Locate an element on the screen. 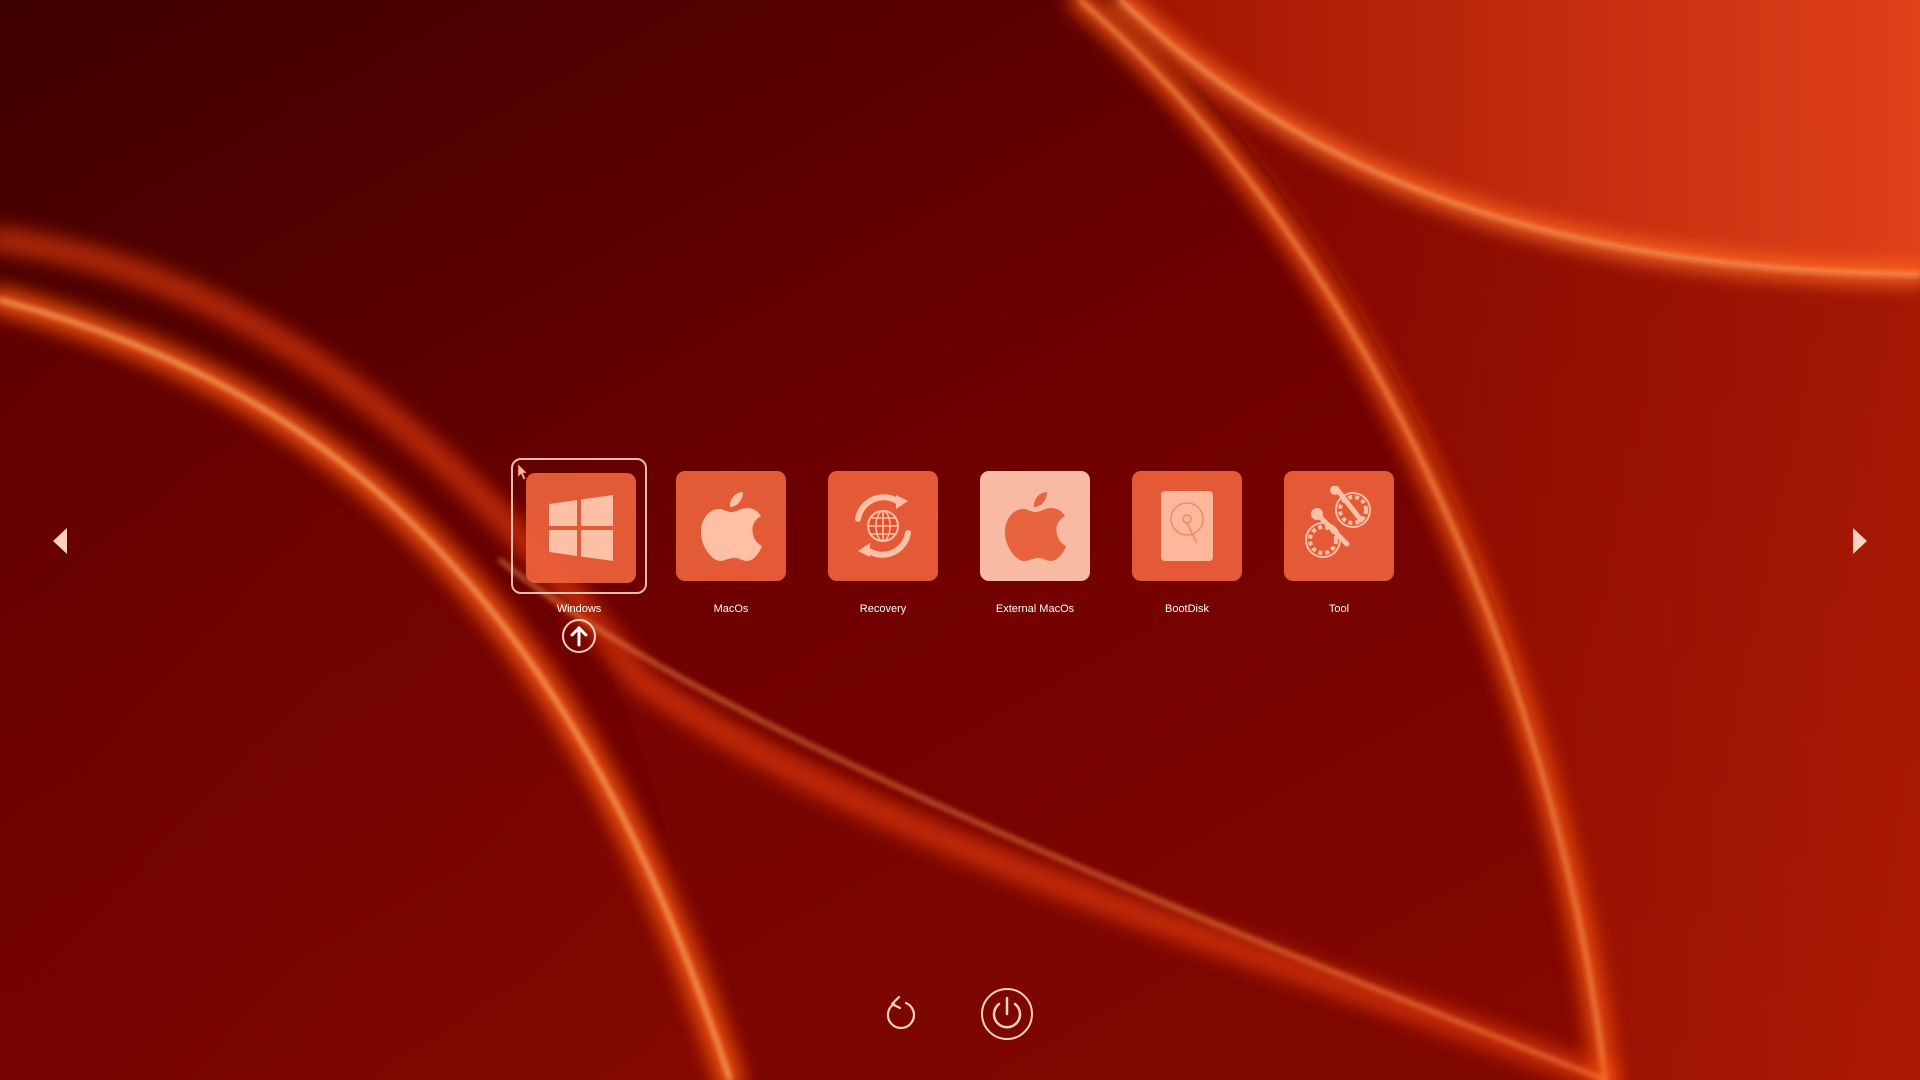 This screenshot has height=1080, width=1920. power-icon is located at coordinates (1007, 1014).